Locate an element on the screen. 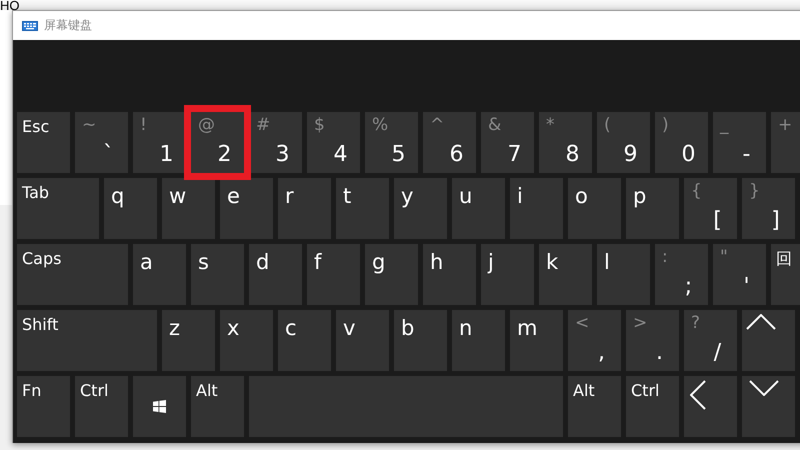  key: t is located at coordinates (362, 208).